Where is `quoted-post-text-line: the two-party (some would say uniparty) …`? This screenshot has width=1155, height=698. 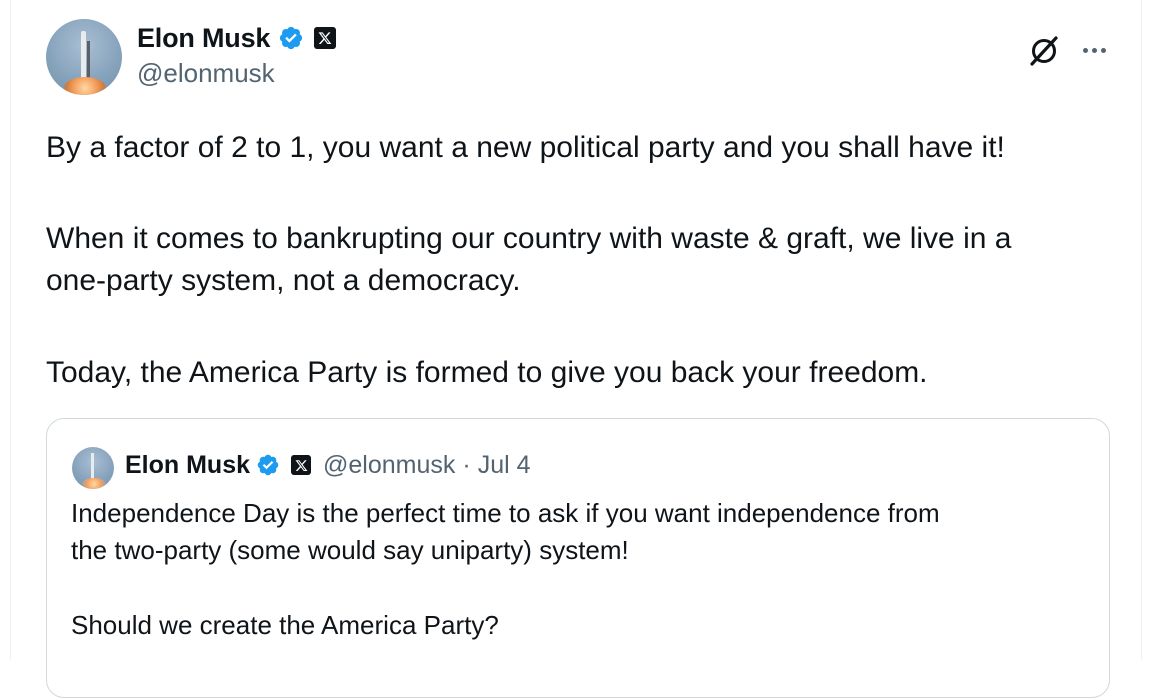 quoted-post-text-line: the two-party (some would say uniparty) … is located at coordinates (350, 550).